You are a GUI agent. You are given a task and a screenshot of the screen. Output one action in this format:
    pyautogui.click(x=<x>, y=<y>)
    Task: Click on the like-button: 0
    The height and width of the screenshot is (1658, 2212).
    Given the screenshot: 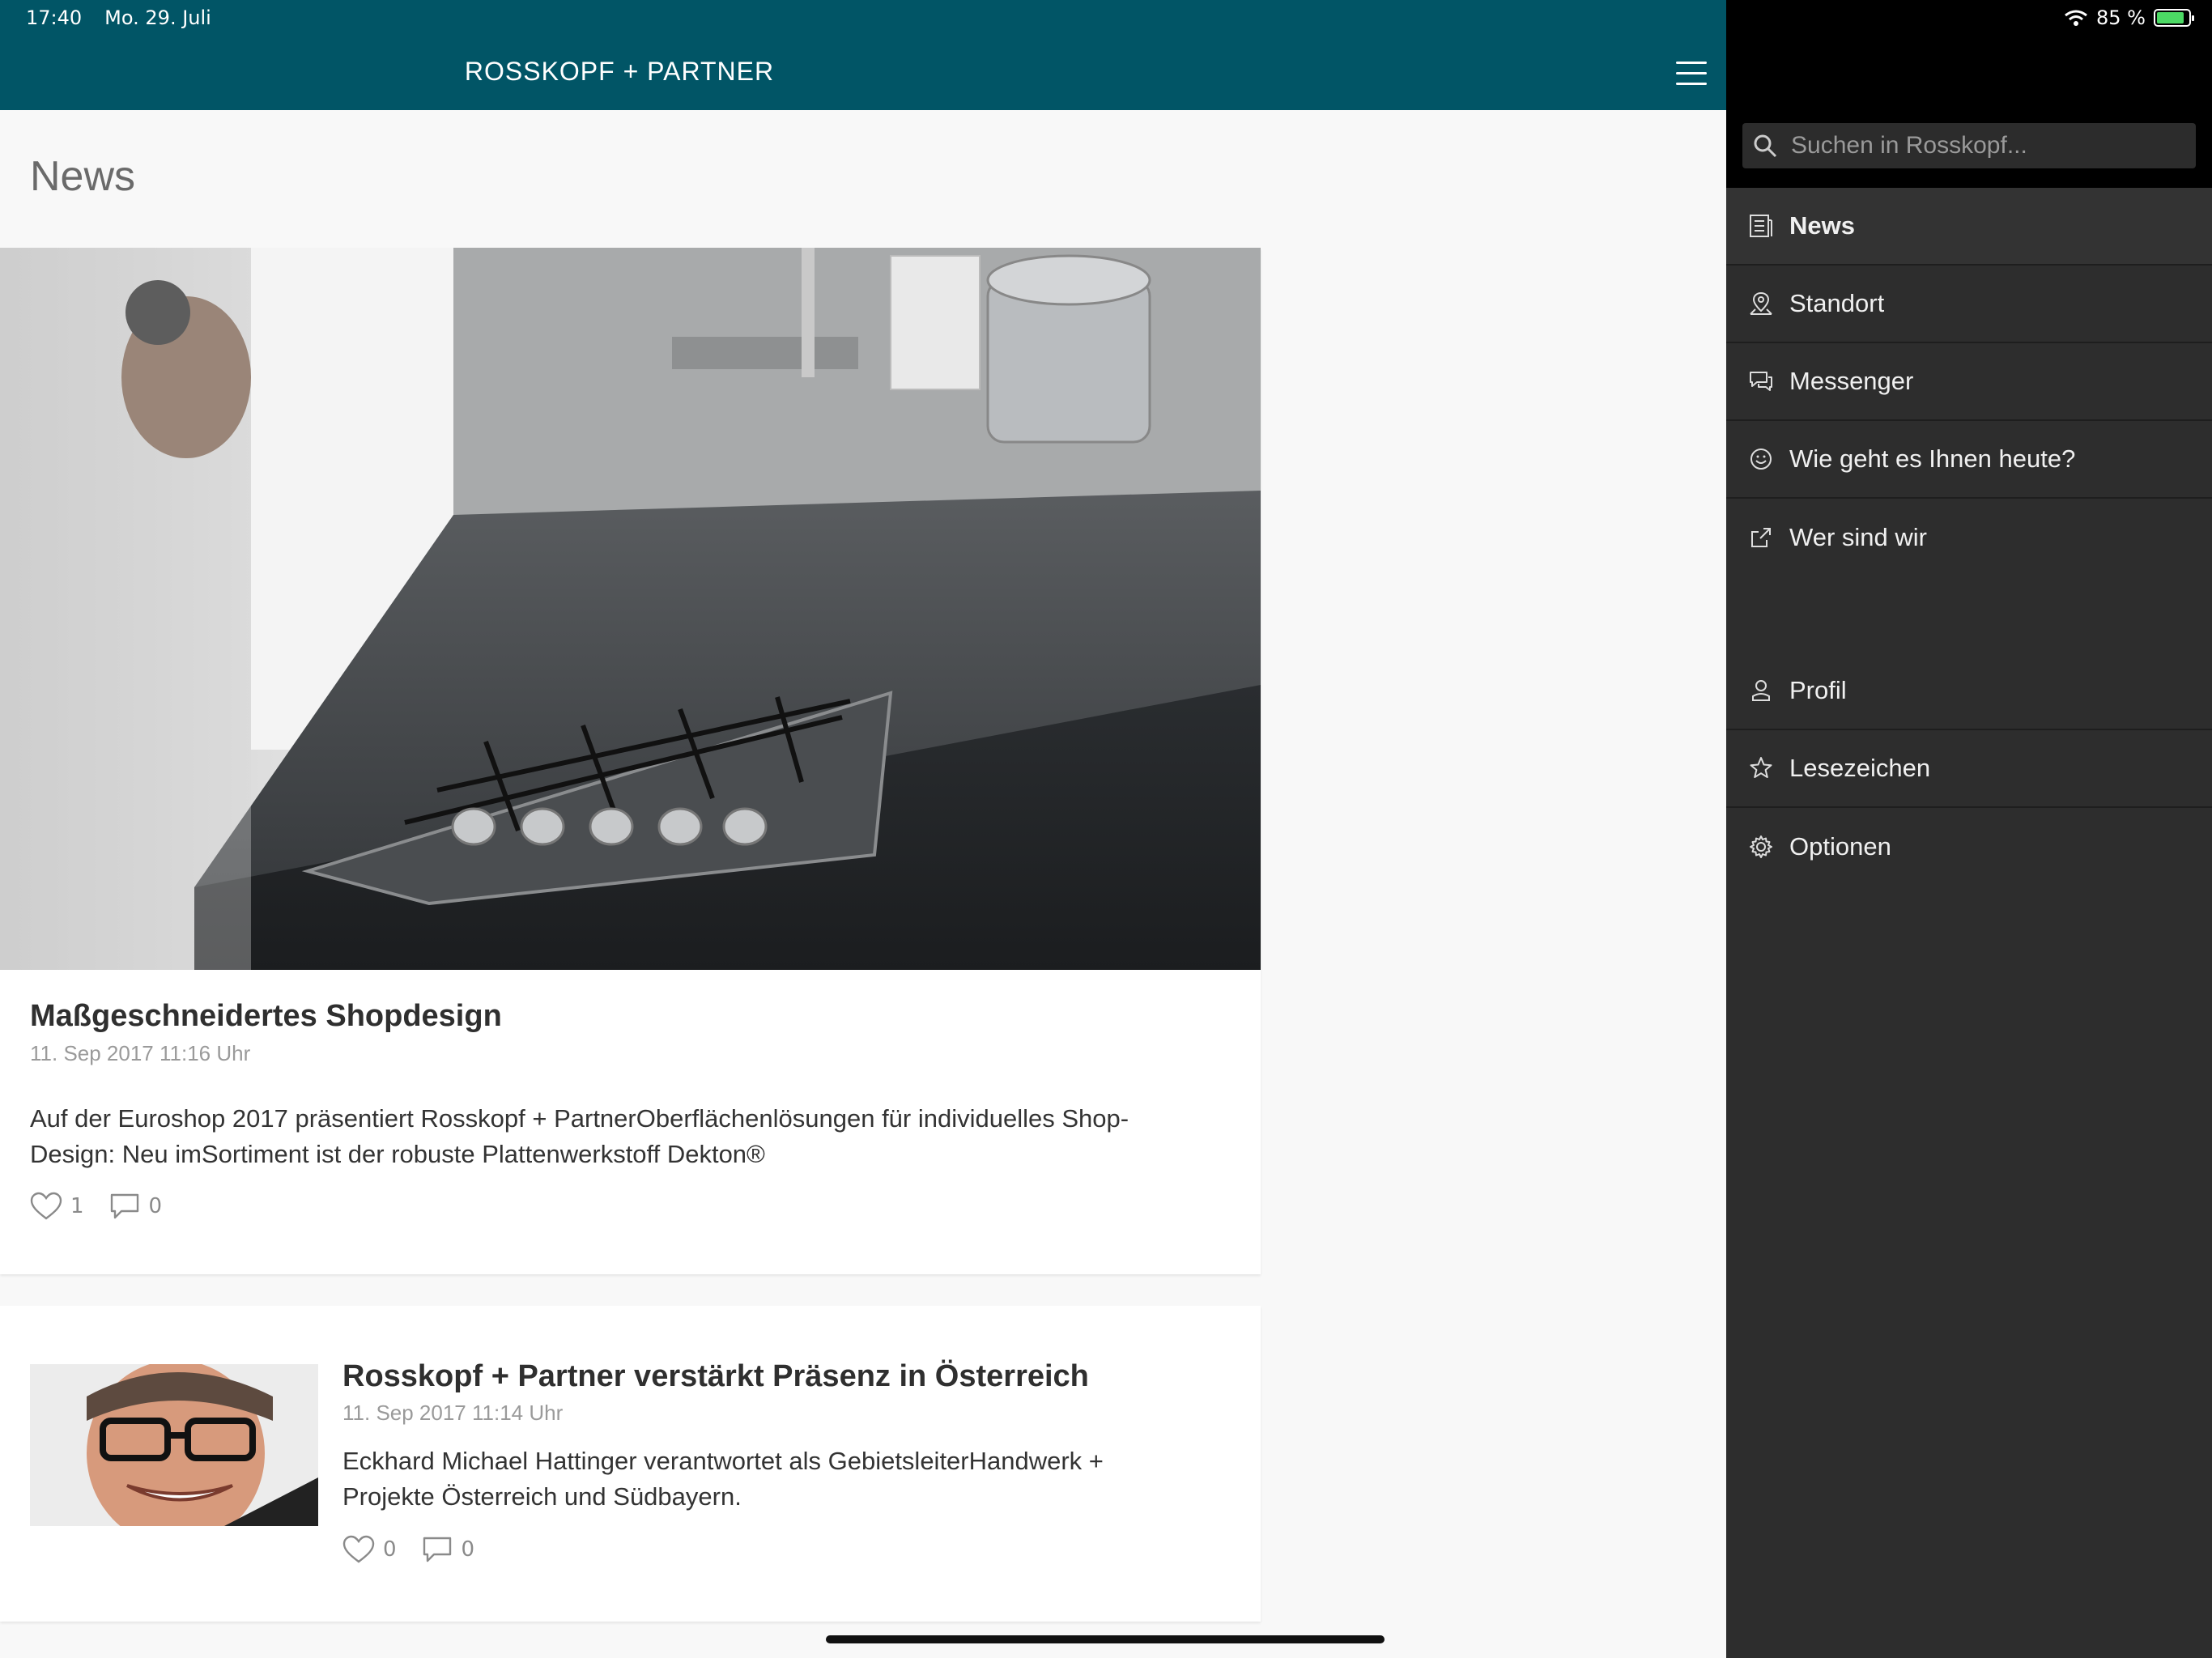 What is the action you would take?
    pyautogui.click(x=370, y=1549)
    